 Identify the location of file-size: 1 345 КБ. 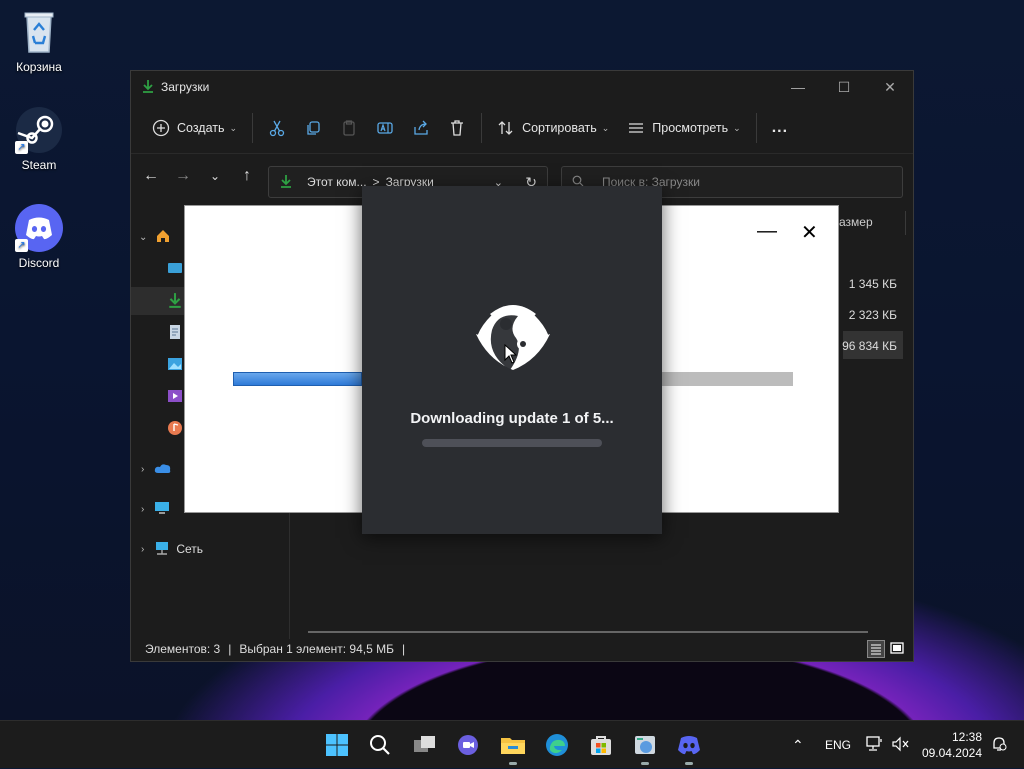
(872, 284).